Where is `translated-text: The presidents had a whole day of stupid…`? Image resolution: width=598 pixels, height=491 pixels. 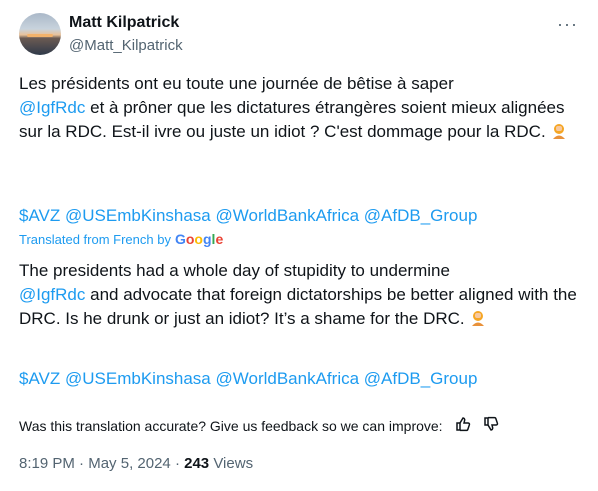 translated-text: The presidents had a whole day of stupid… is located at coordinates (299, 296).